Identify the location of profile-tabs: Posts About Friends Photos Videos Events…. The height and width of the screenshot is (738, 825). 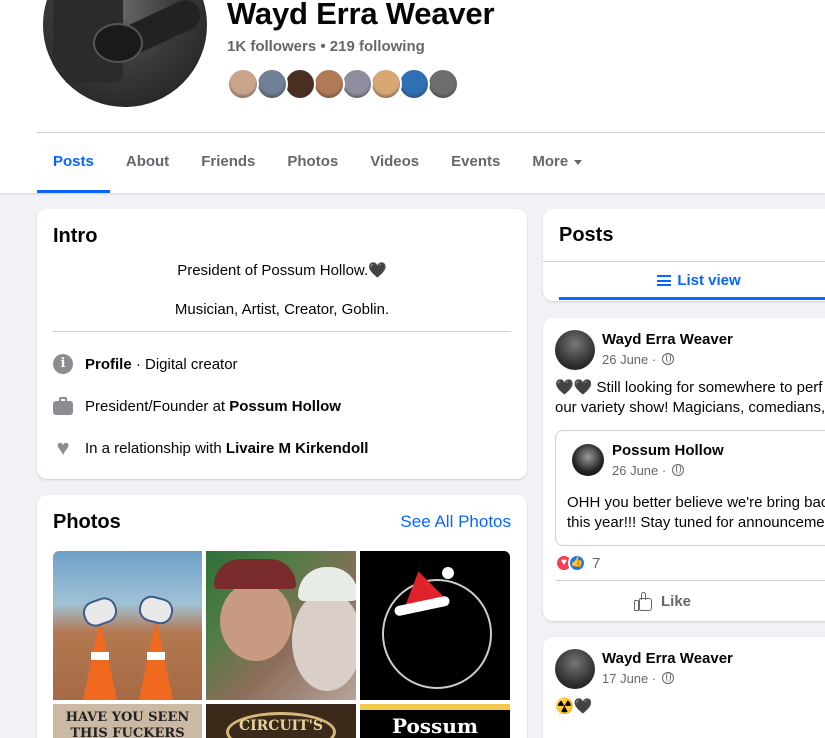
(317, 163).